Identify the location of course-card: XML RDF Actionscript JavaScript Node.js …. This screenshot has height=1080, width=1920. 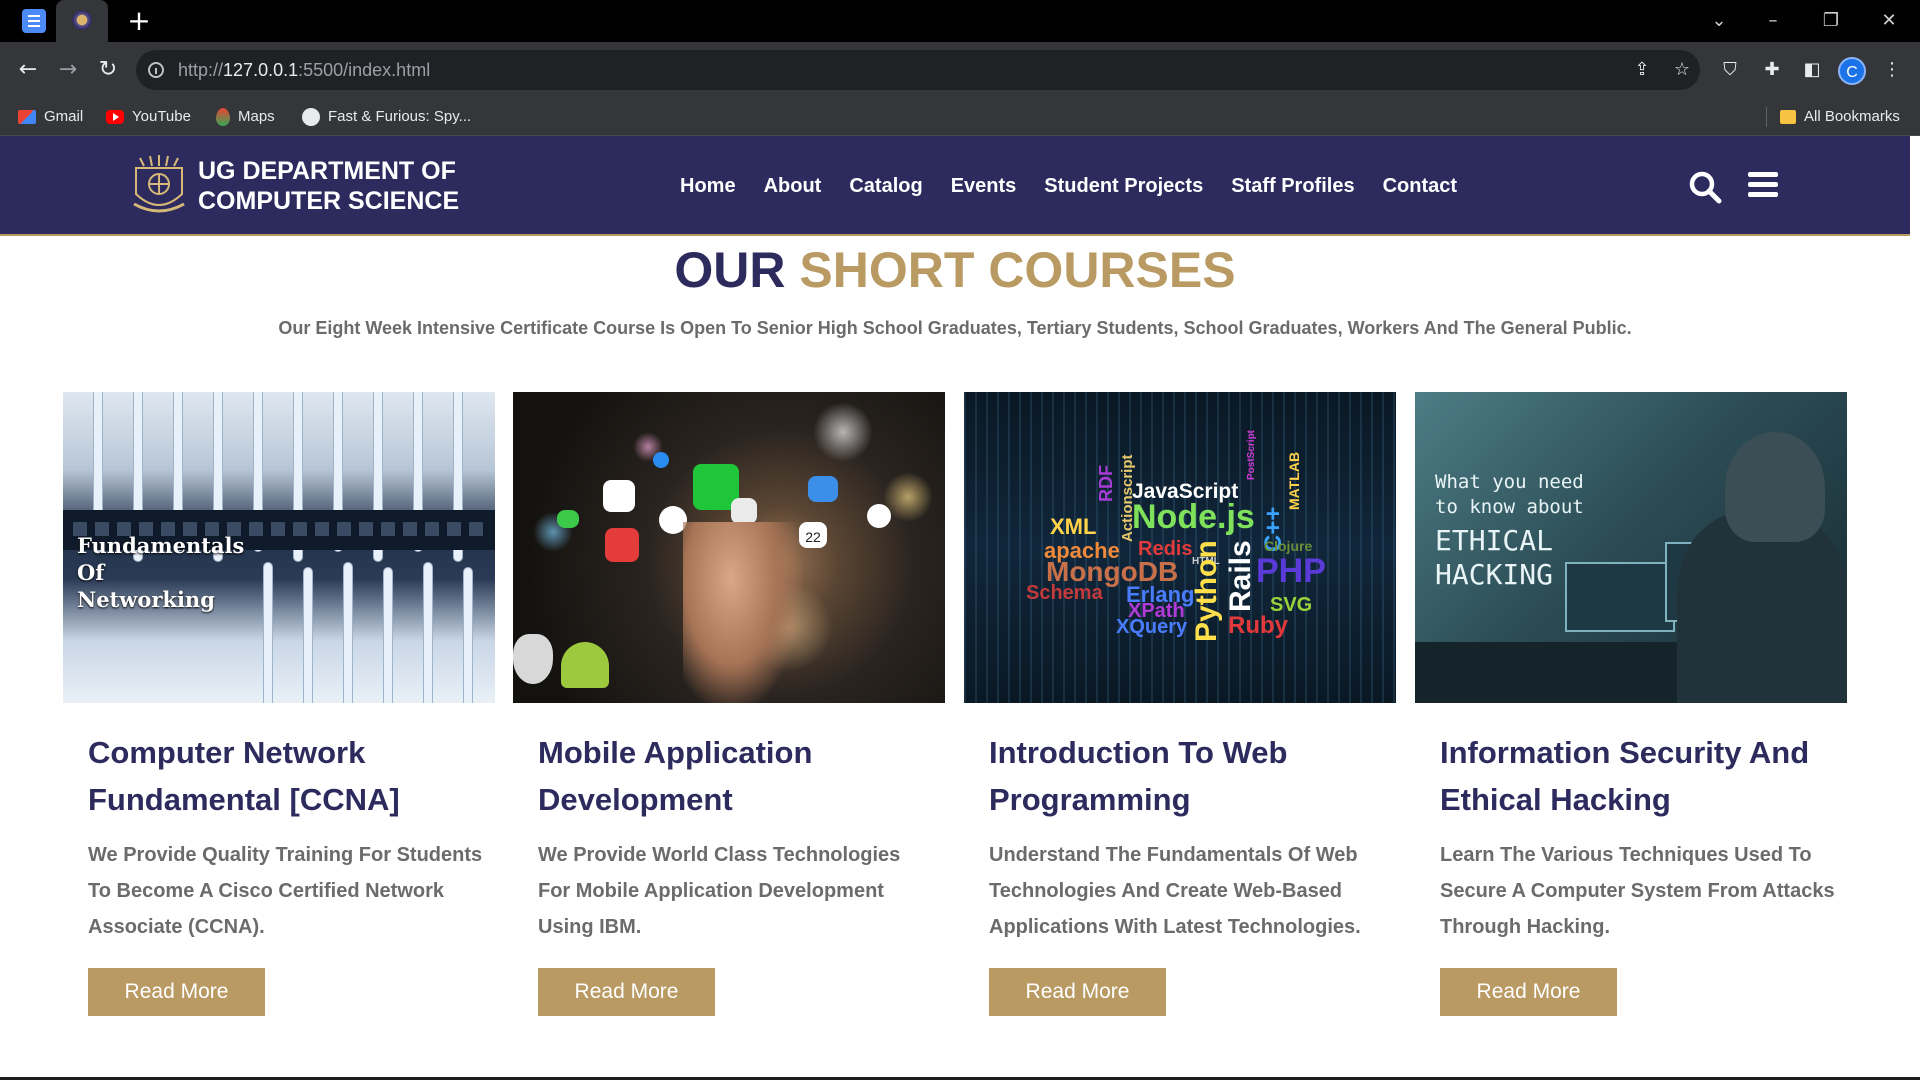
(1180, 704).